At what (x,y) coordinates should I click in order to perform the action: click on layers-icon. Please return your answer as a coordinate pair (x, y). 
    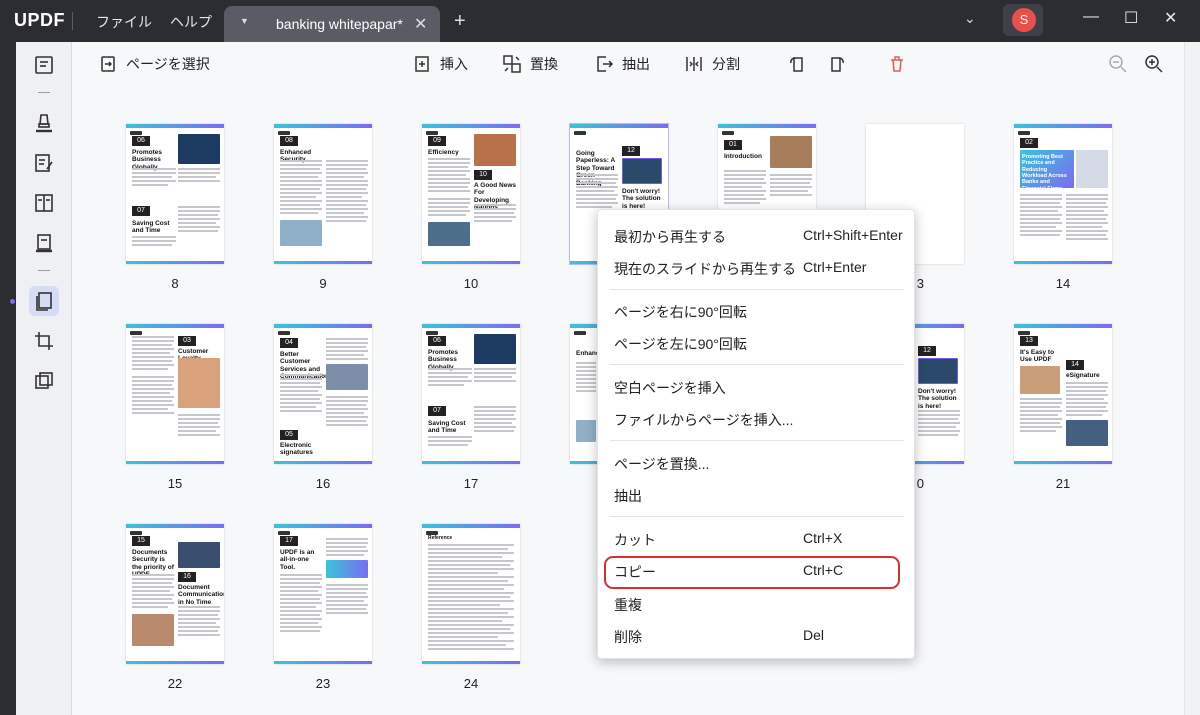
    Looking at the image, I should click on (44, 381).